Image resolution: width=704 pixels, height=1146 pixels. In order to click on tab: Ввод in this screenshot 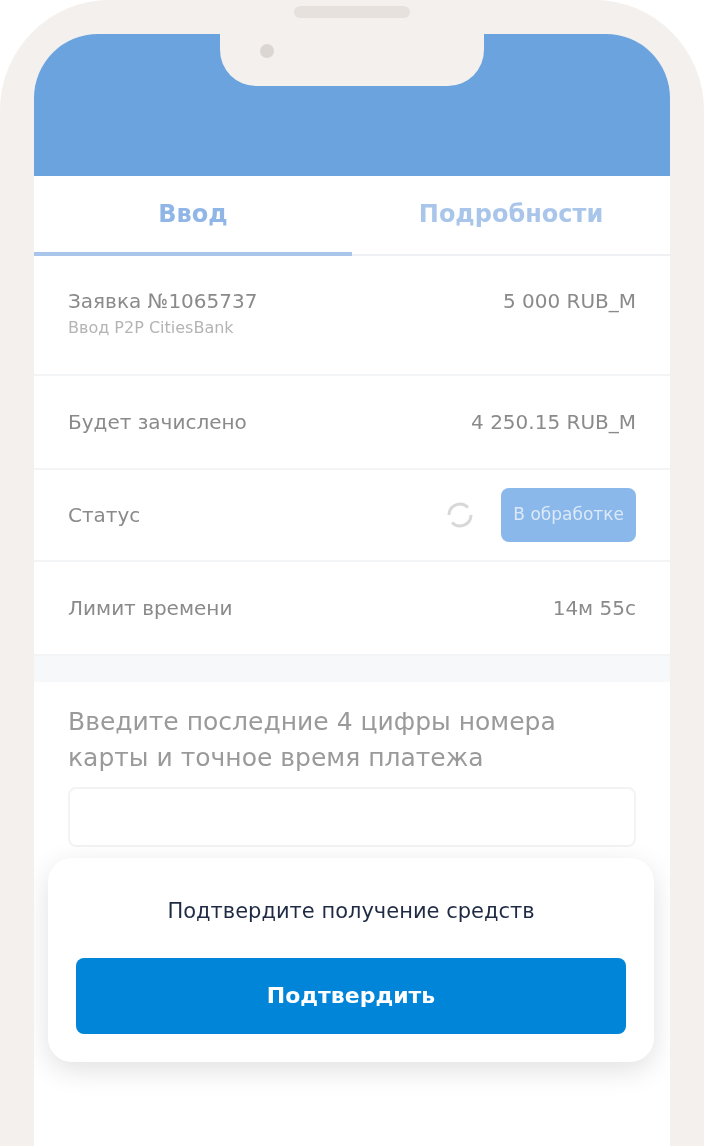, I will do `click(193, 216)`.